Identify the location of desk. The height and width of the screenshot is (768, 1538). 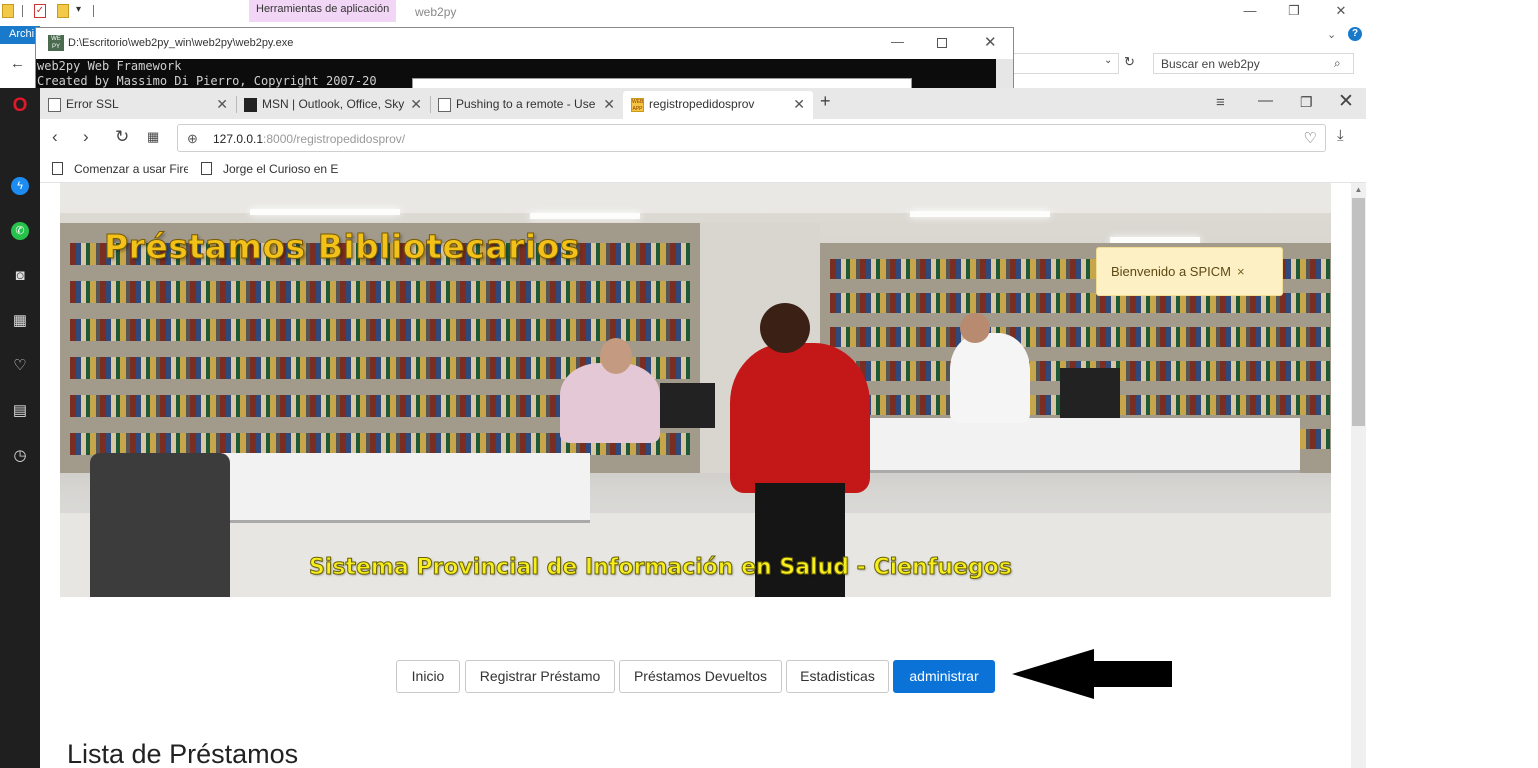
(1070, 445).